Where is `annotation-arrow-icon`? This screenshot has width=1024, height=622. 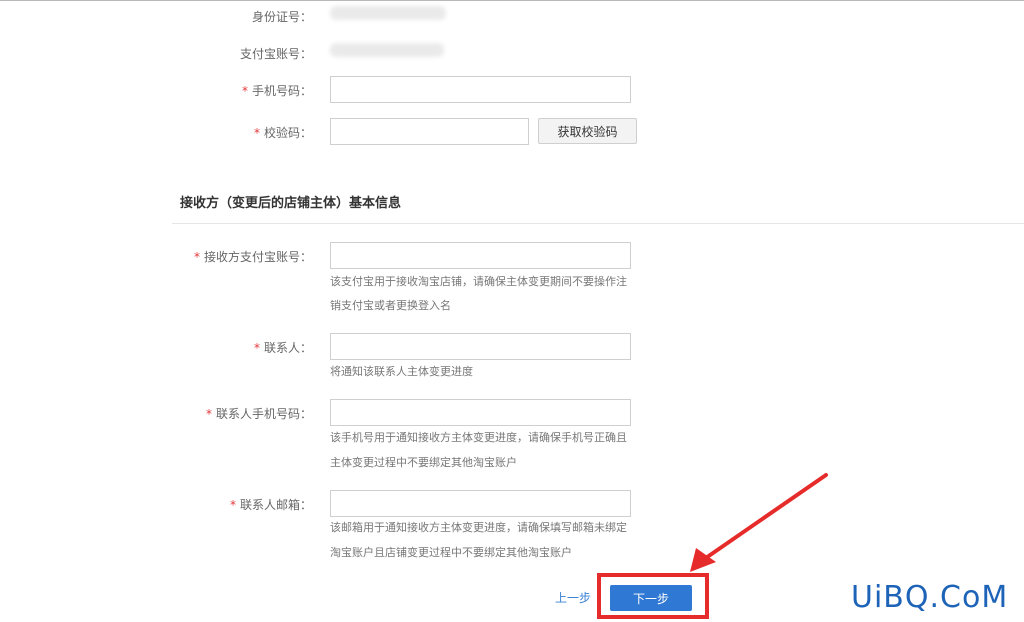
annotation-arrow-icon is located at coordinates (759, 522).